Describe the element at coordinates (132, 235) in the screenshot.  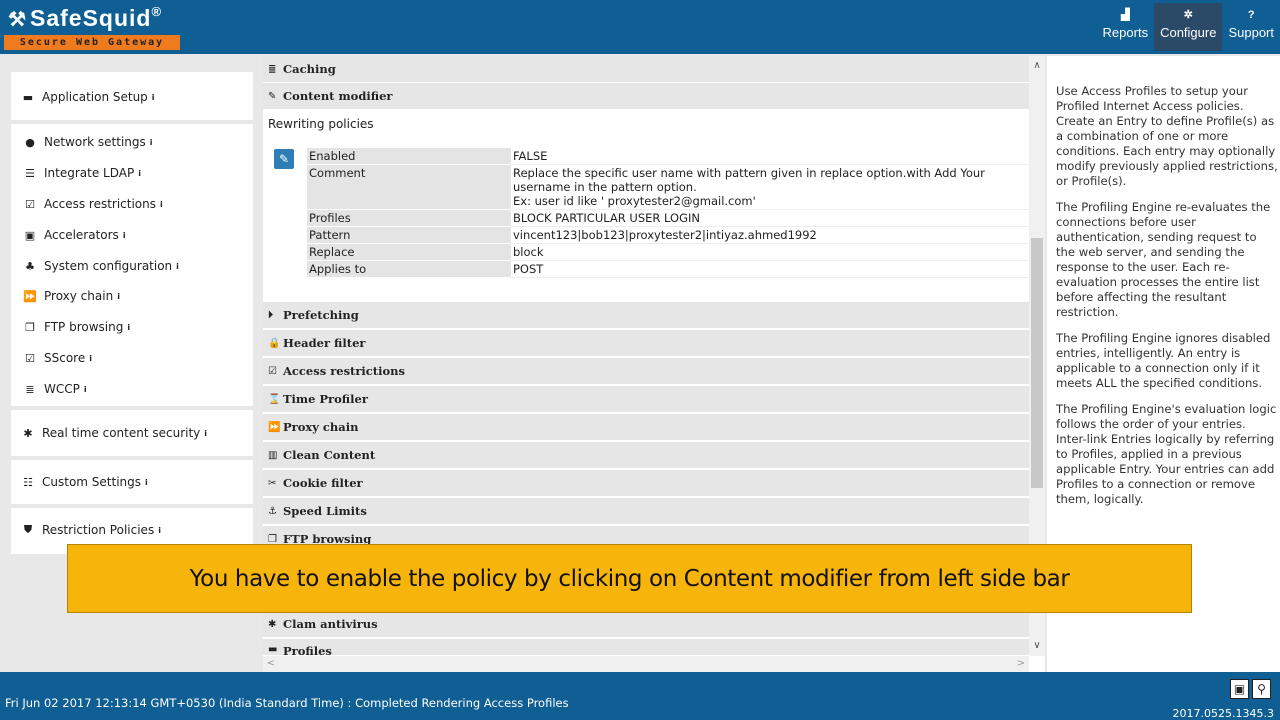
I see `sidebar-item-accelerators: ▣ Accelerators i` at that location.